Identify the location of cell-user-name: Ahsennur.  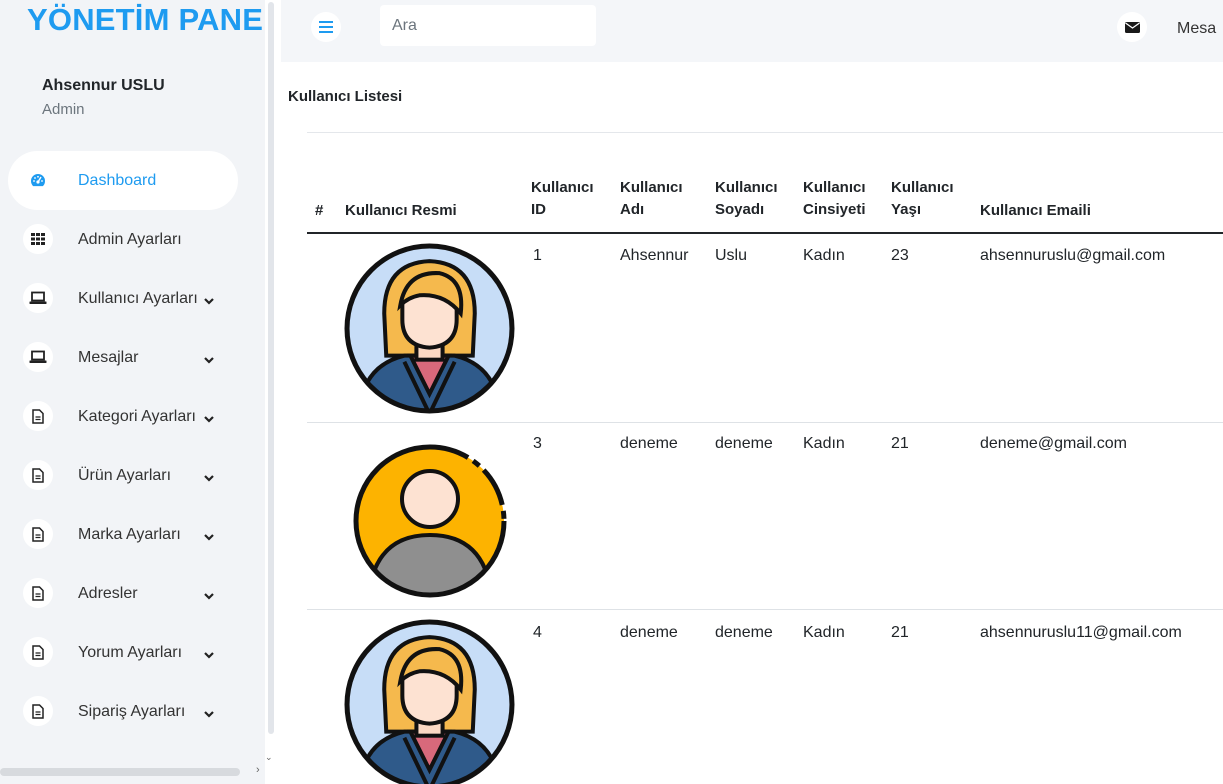
(654, 255).